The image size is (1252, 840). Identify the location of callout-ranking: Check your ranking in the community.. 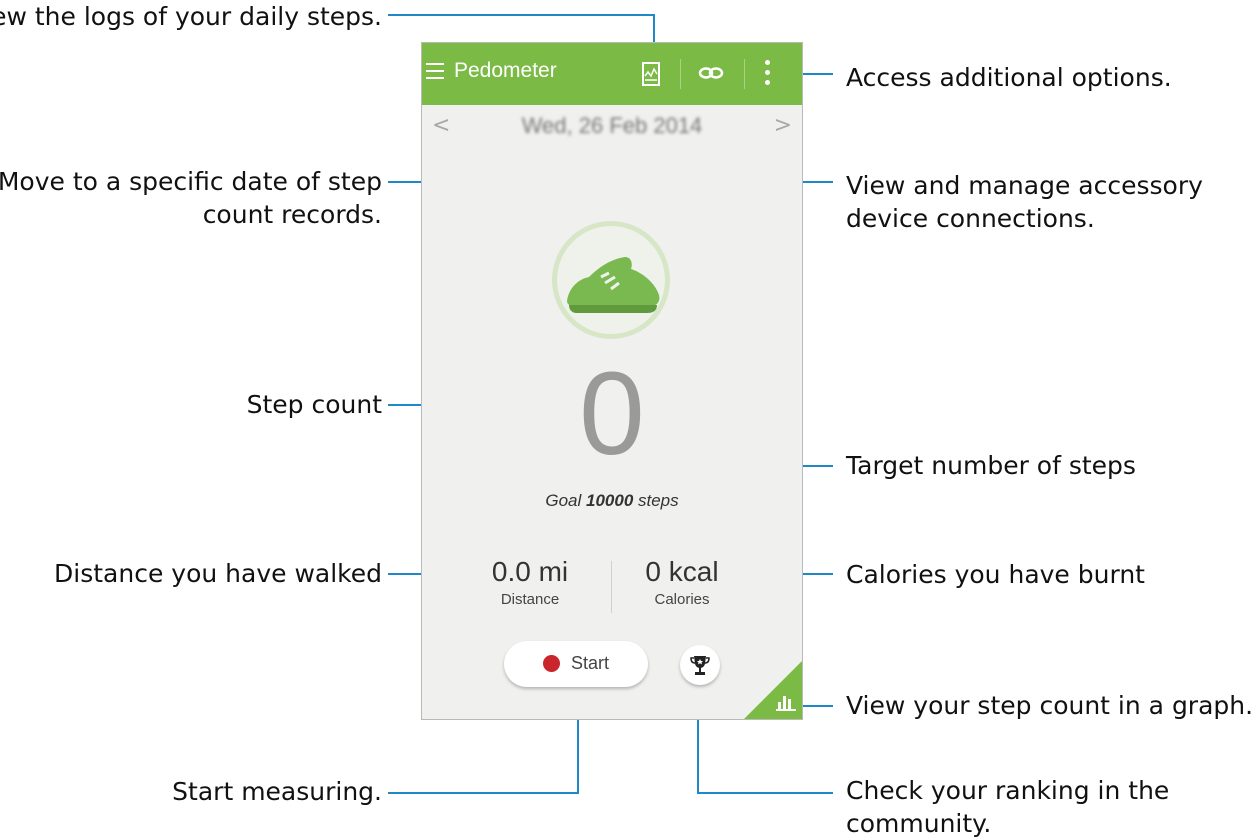
(1007, 807).